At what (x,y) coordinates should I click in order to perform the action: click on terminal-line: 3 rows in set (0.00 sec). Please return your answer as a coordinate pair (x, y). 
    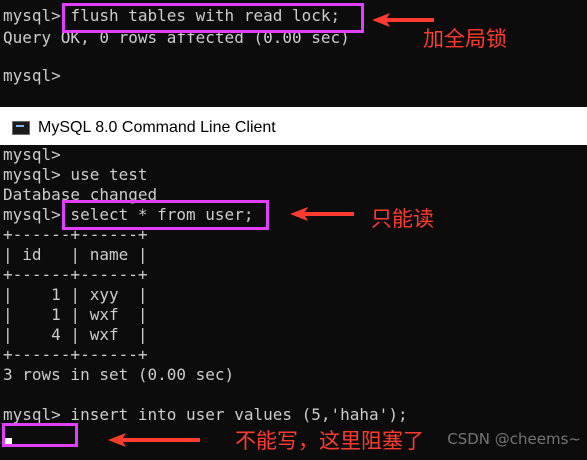
    Looking at the image, I should click on (119, 374).